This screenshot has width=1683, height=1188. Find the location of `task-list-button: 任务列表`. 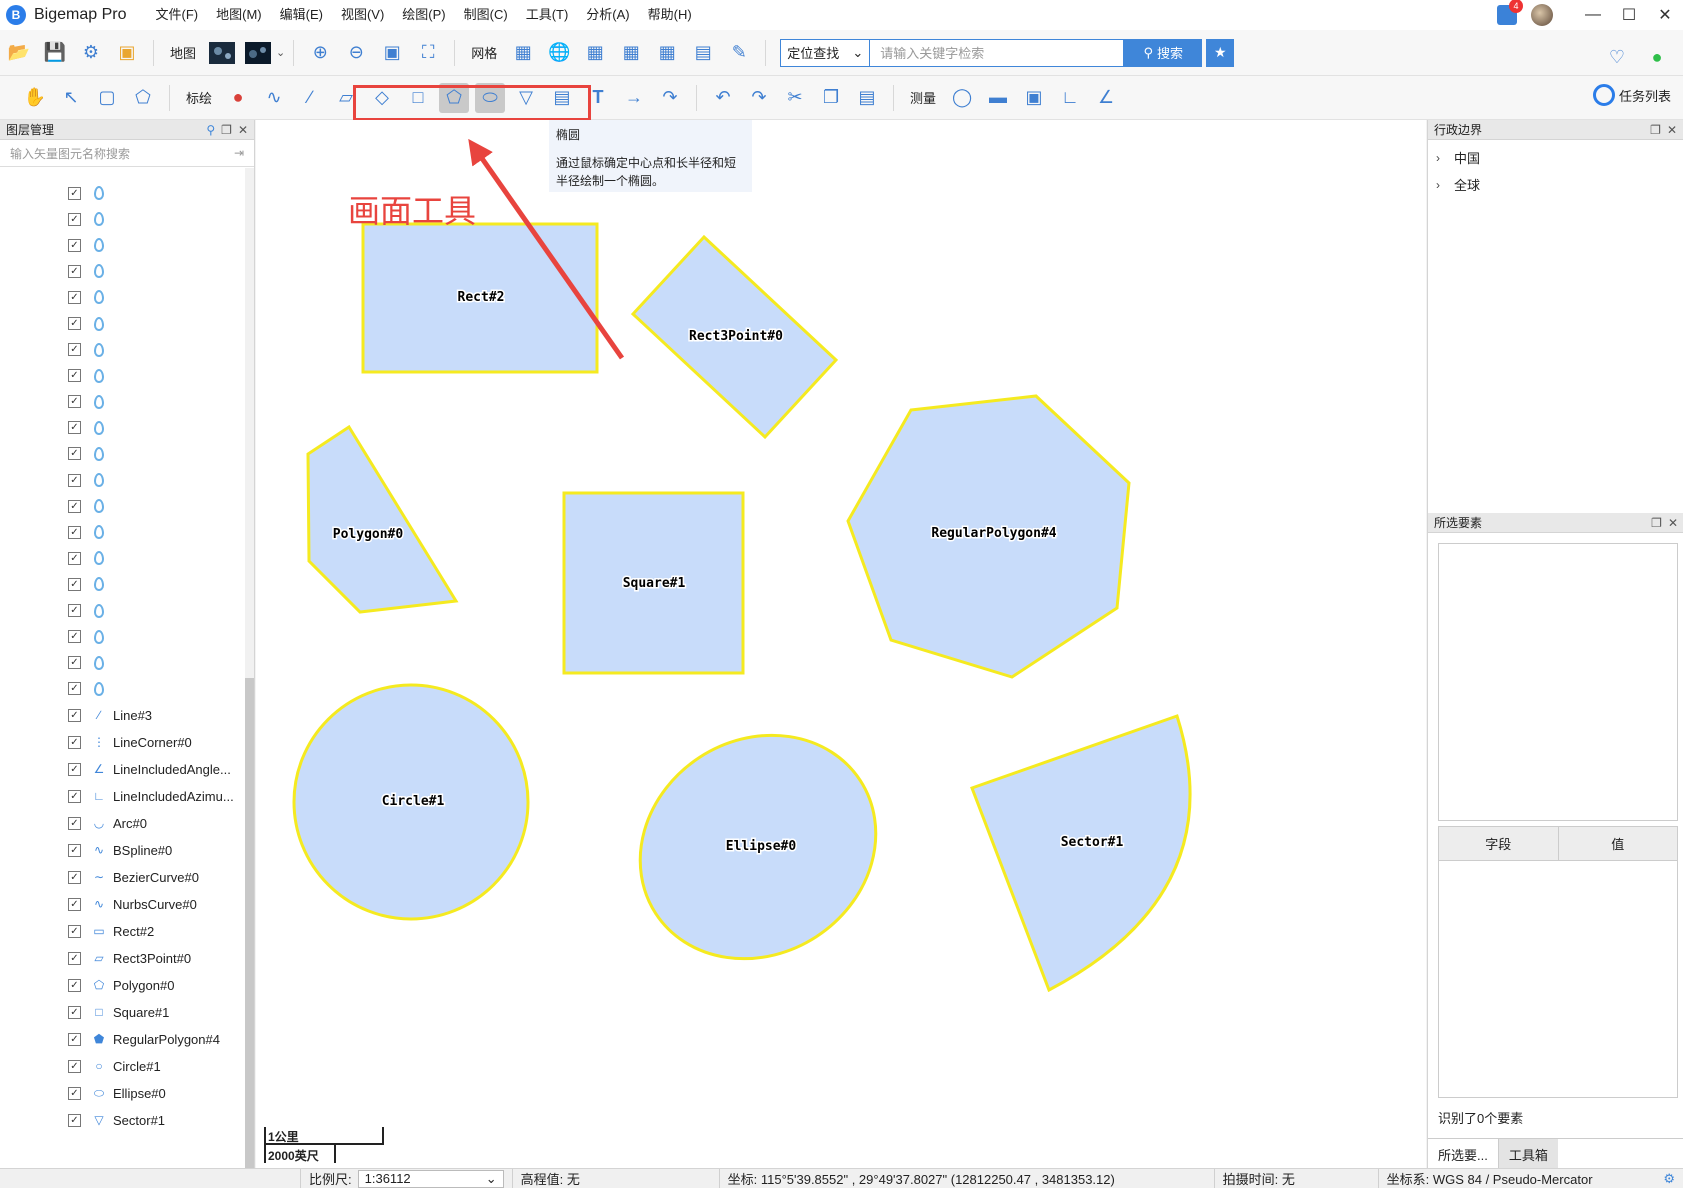

task-list-button: 任务列表 is located at coordinates (1631, 95).